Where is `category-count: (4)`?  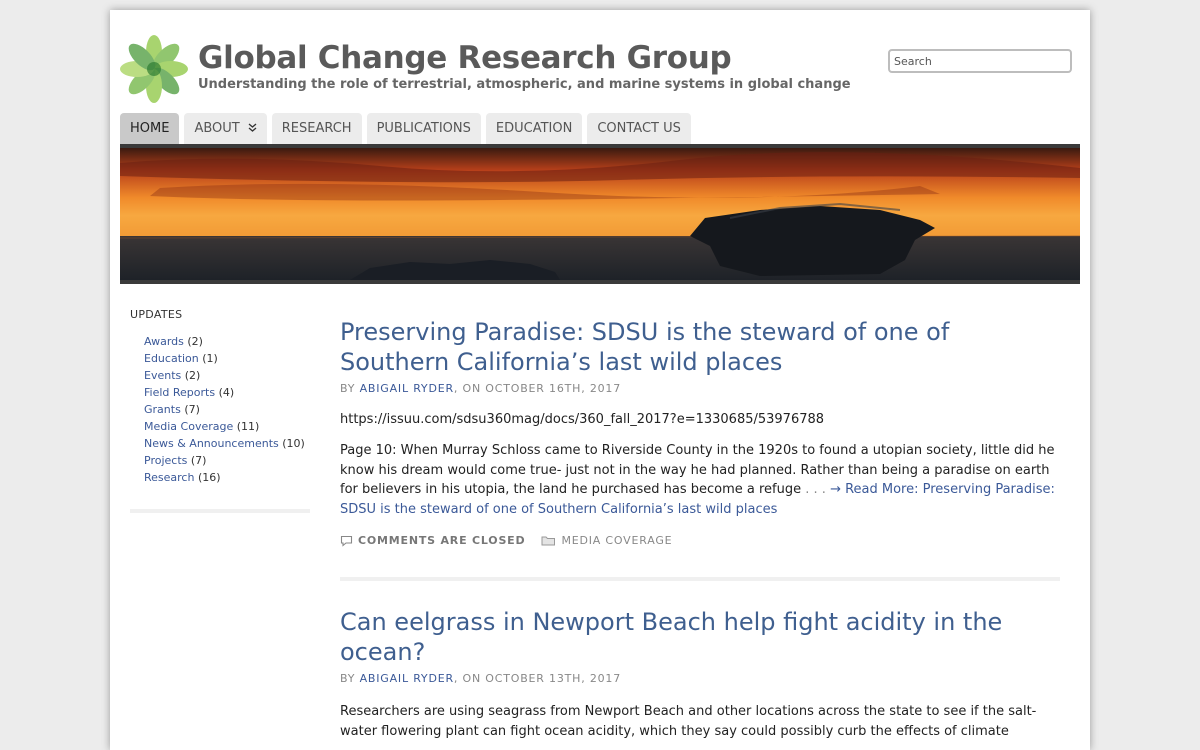
category-count: (4) is located at coordinates (226, 392).